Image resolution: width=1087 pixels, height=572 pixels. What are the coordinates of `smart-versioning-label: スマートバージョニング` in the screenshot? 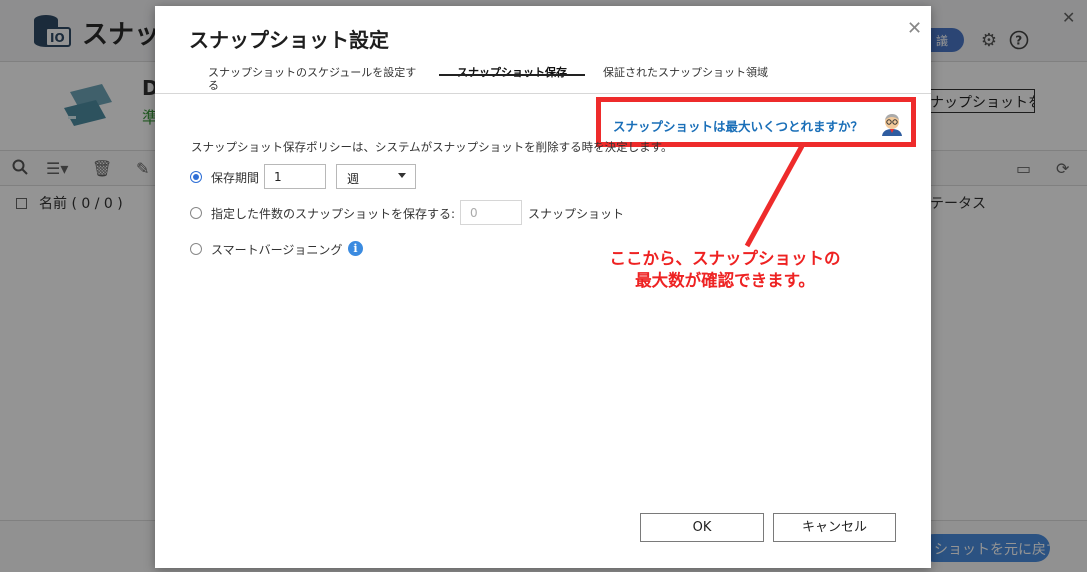 It's located at (277, 250).